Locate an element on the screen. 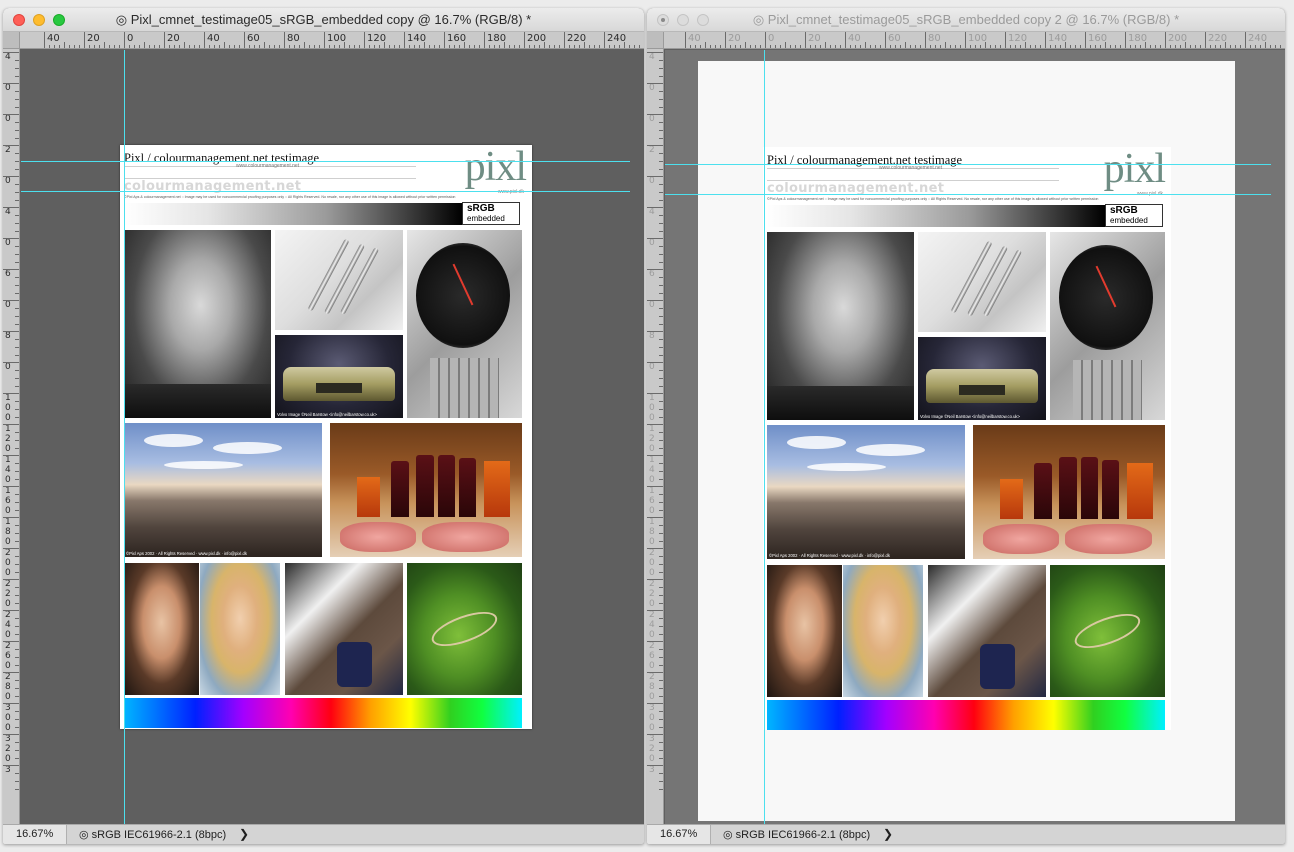 This screenshot has height=852, width=1294. ruler-label: 2 0 0 is located at coordinates (8, 563).